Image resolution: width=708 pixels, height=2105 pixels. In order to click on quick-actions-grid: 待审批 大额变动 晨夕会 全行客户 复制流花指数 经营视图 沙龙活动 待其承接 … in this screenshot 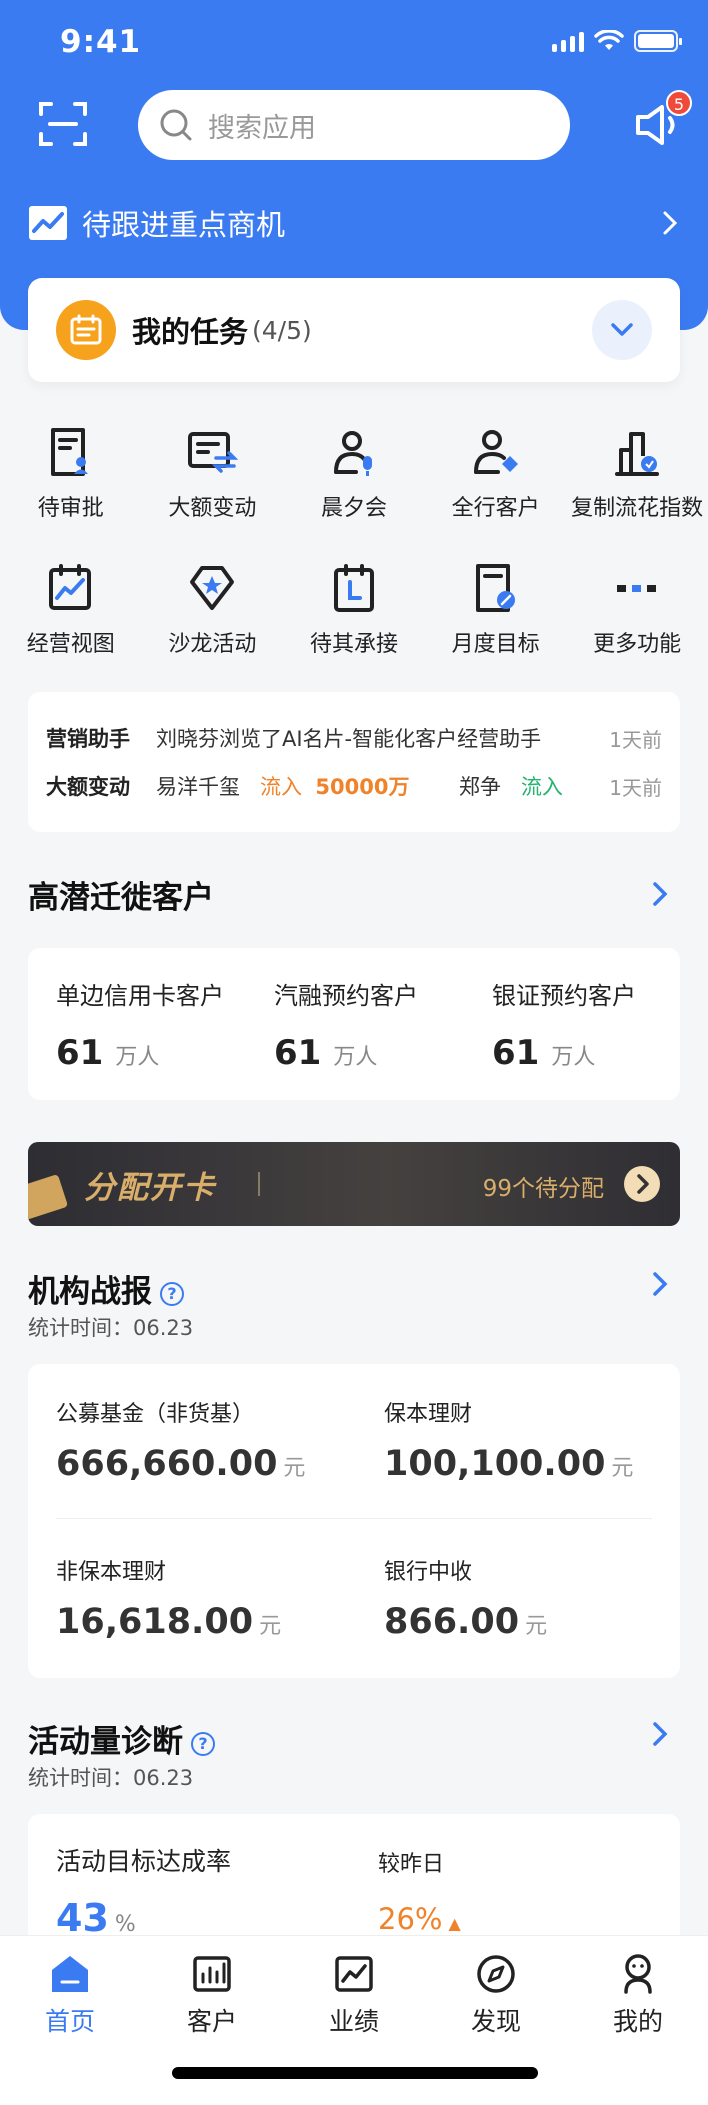, I will do `click(354, 546)`.